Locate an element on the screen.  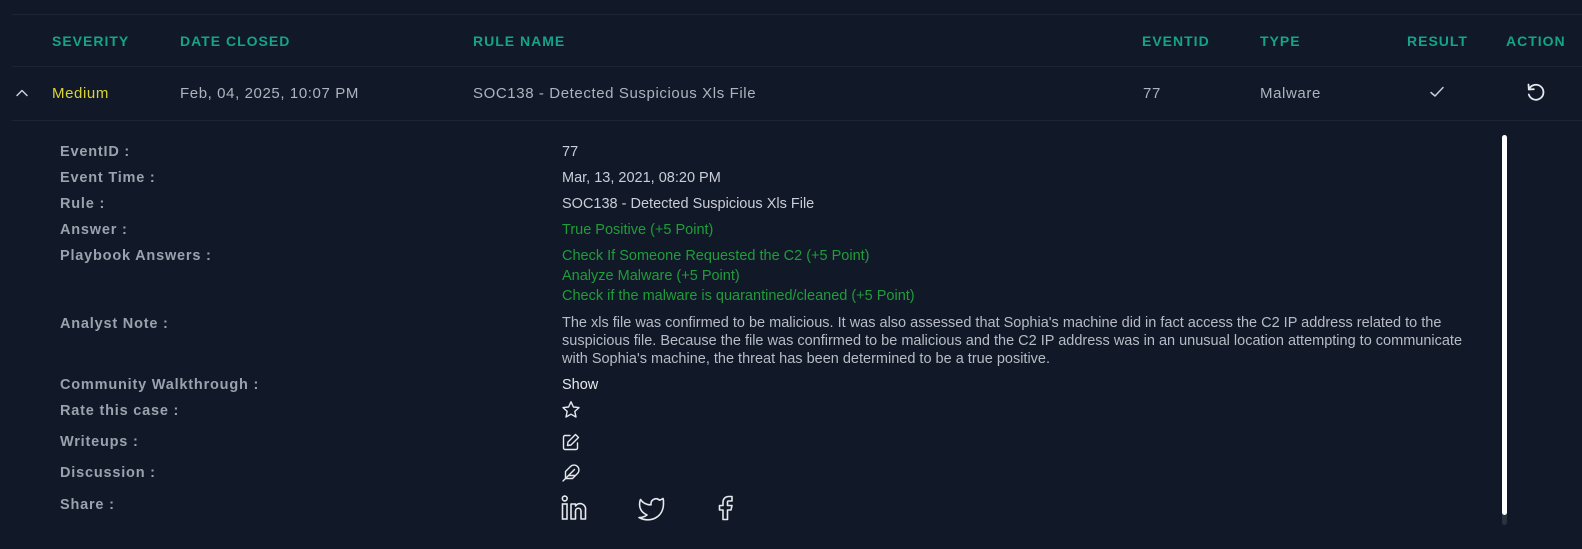
share-label: Share : is located at coordinates (87, 505).